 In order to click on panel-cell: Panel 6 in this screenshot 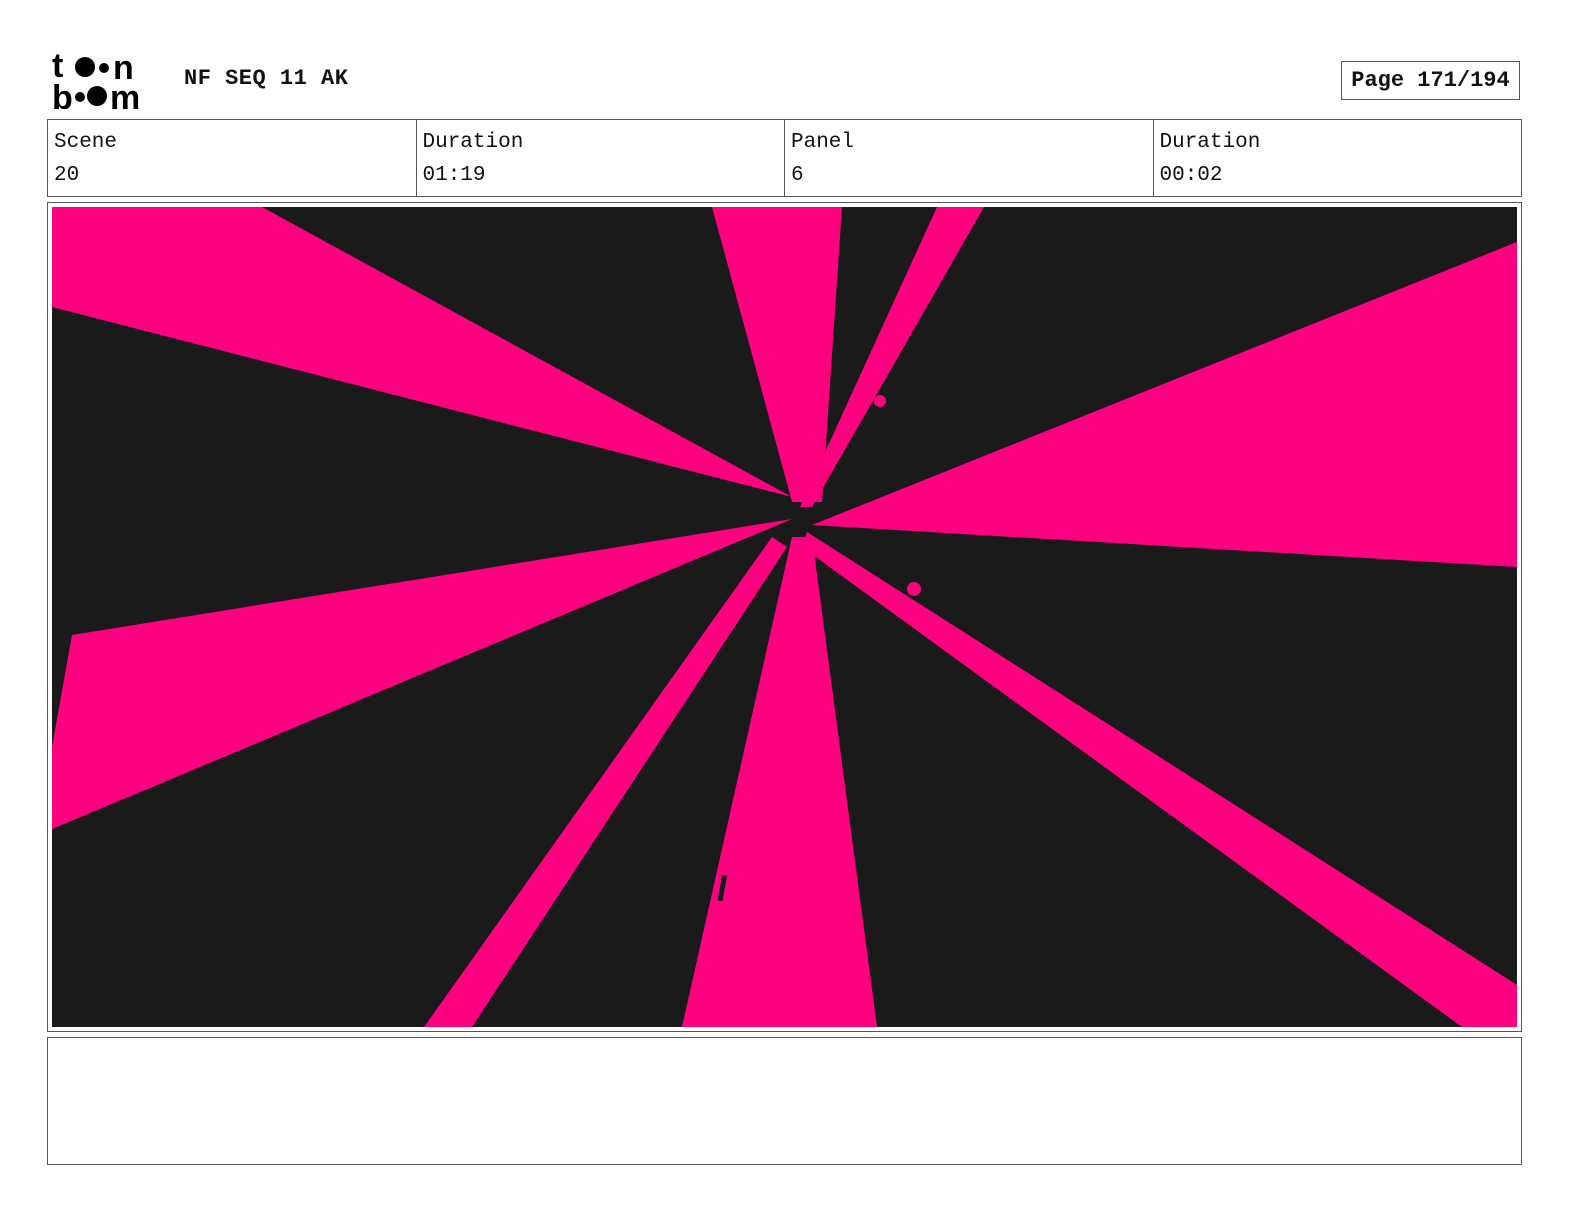, I will do `click(969, 158)`.